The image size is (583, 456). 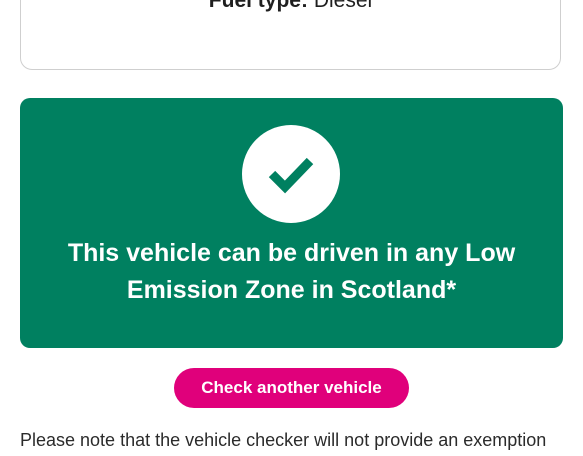 I want to click on check-another-vehicle-button: Check another vehicle, so click(x=291, y=388).